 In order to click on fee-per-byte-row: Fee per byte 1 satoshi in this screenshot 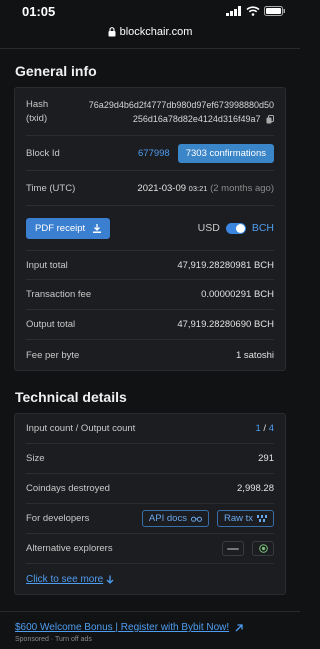, I will do `click(150, 355)`.